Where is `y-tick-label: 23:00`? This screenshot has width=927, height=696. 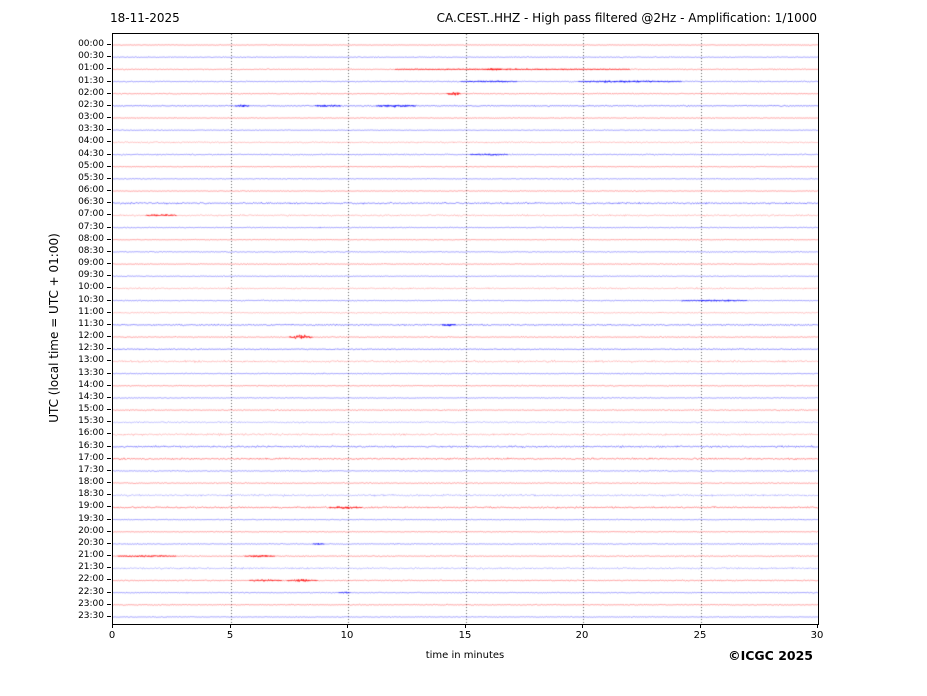 y-tick-label: 23:00 is located at coordinates (91, 604).